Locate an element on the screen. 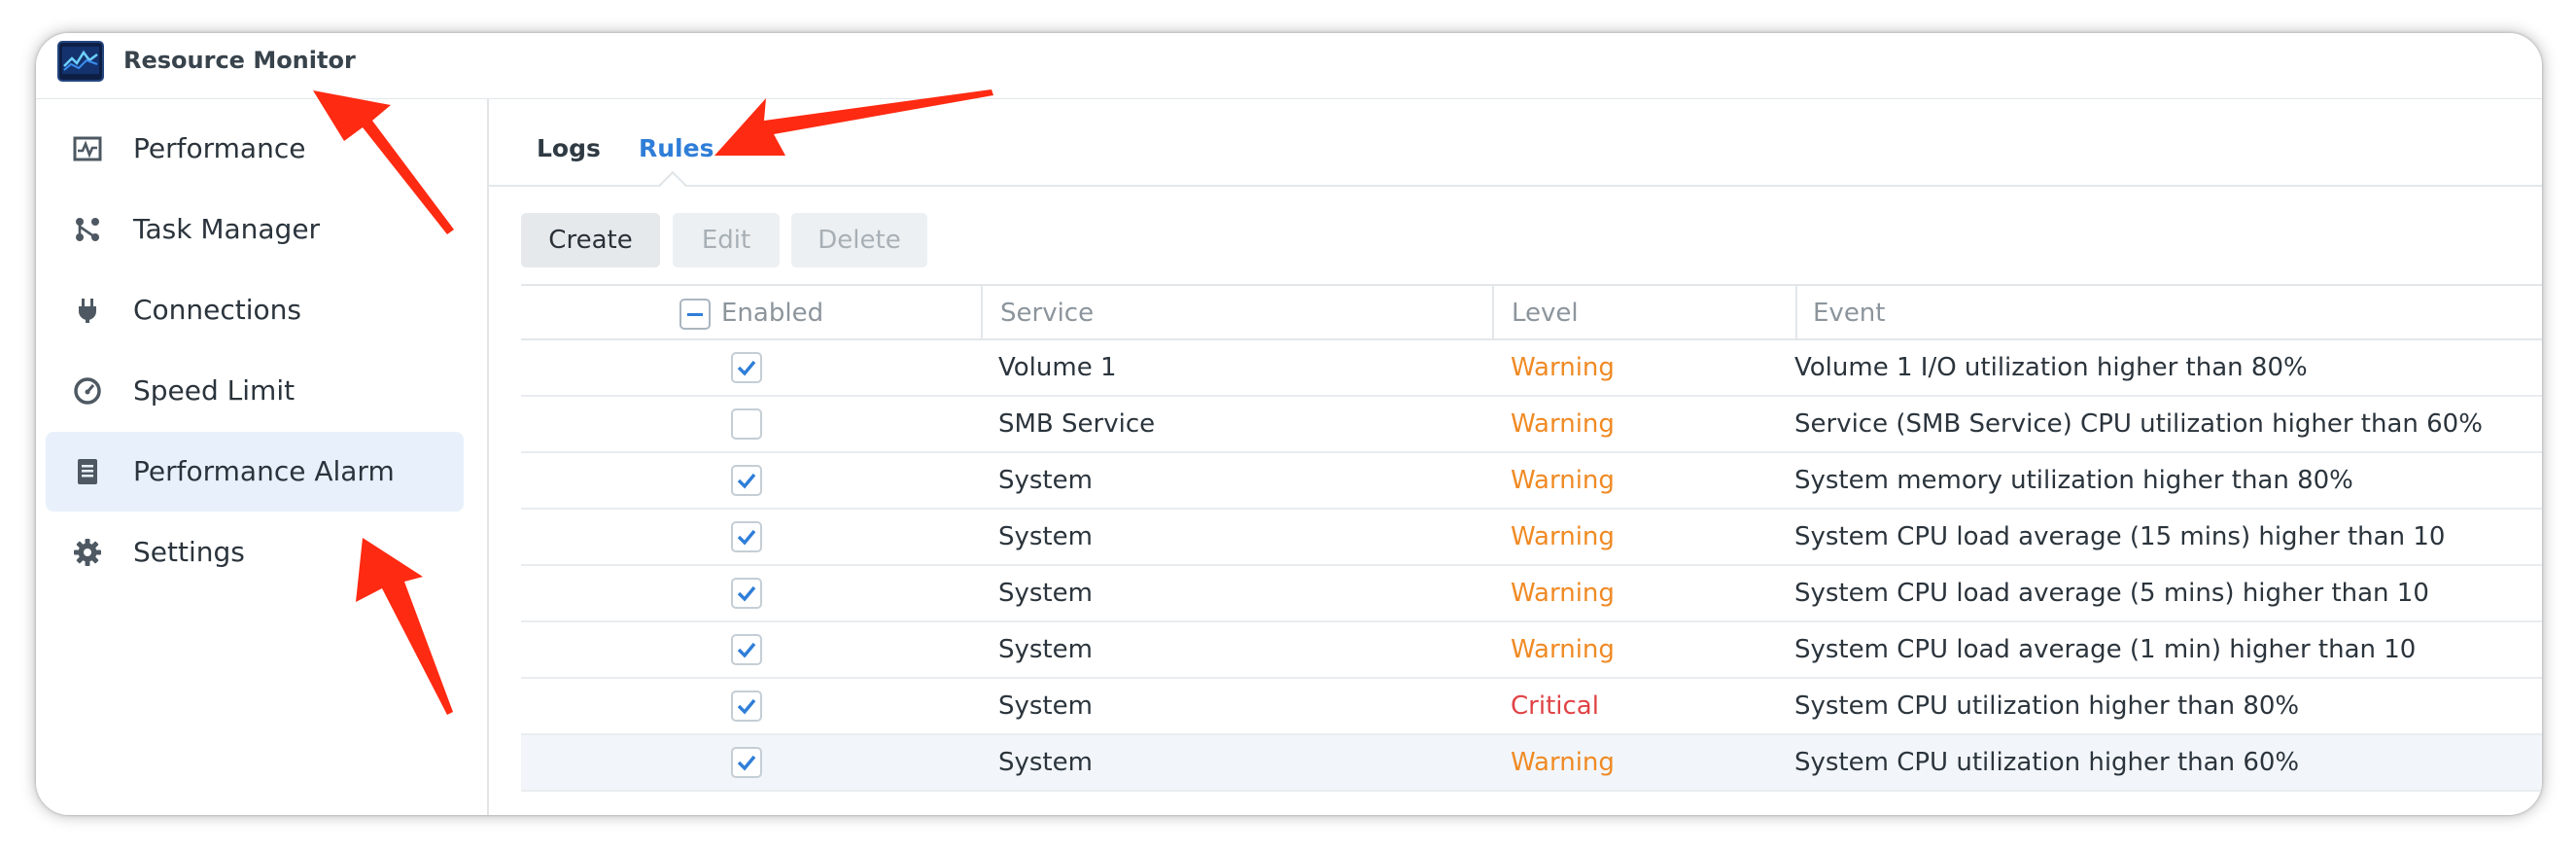 Image resolution: width=2576 pixels, height=850 pixels. alarm-document-icon is located at coordinates (87, 472).